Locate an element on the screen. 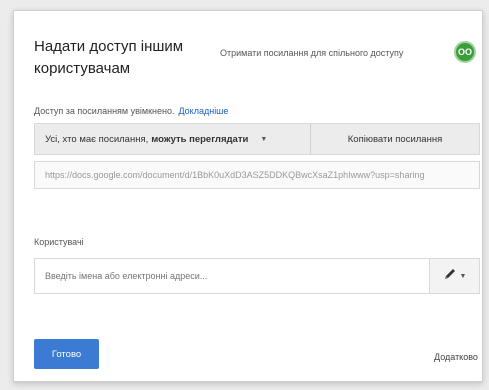  people-row: ▼ is located at coordinates (257, 276).